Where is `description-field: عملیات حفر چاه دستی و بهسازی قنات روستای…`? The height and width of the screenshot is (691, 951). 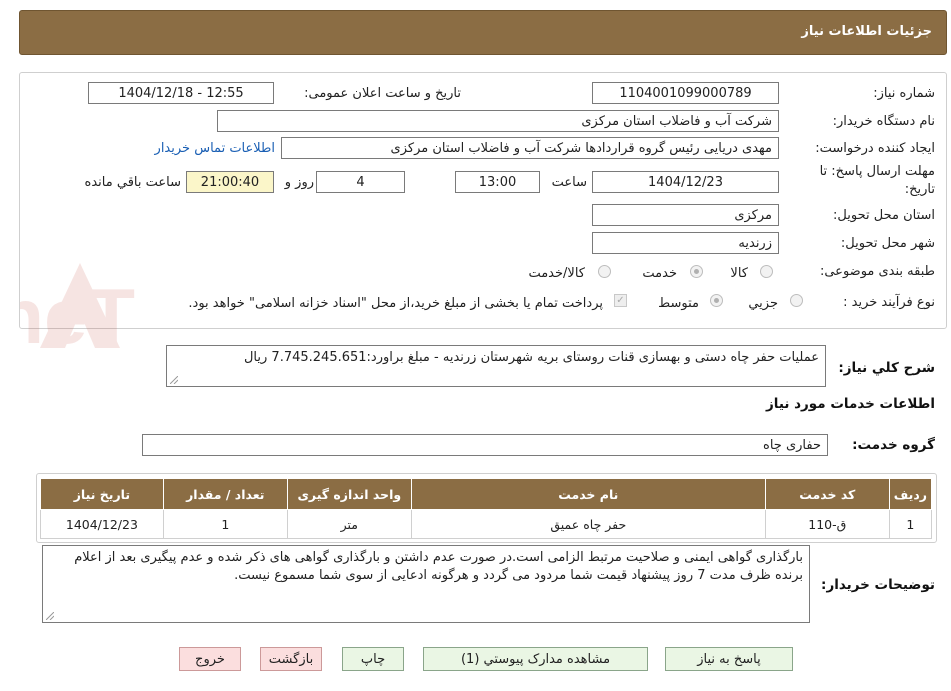 description-field: عملیات حفر چاه دستی و بهسازی قنات روستای… is located at coordinates (496, 366).